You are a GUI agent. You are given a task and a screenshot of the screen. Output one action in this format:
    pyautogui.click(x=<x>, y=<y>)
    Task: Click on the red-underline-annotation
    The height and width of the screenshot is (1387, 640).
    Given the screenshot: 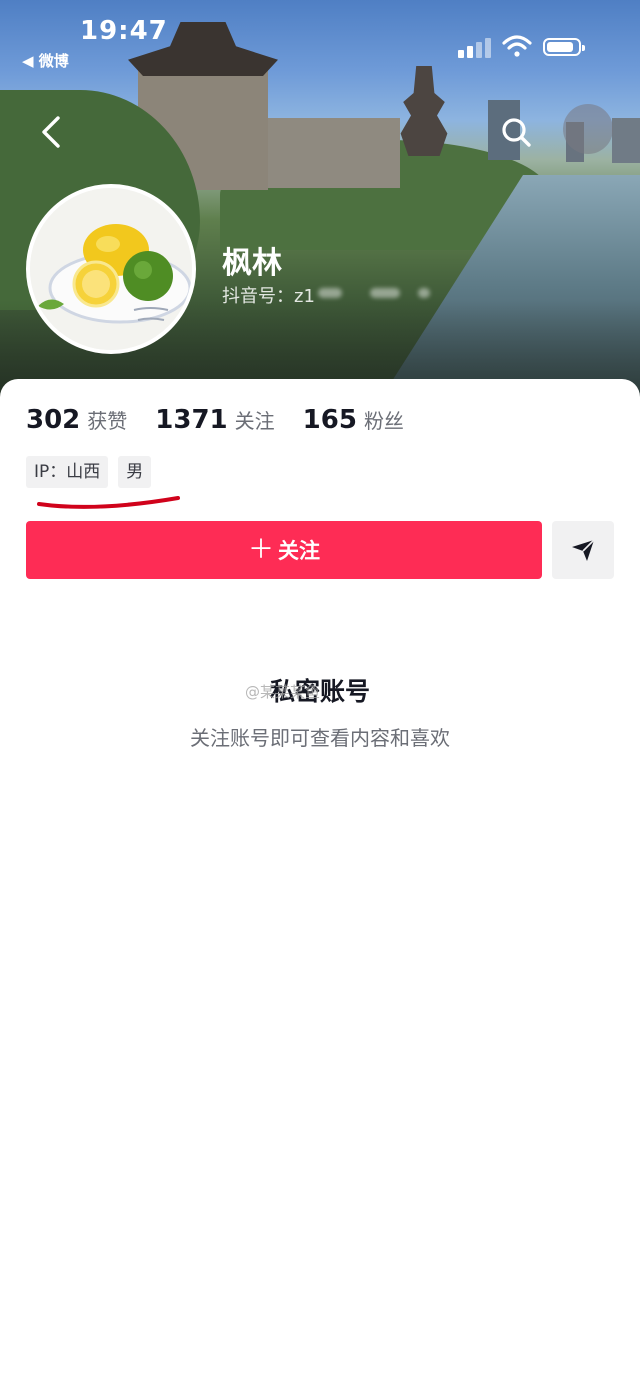 What is the action you would take?
    pyautogui.click(x=108, y=502)
    